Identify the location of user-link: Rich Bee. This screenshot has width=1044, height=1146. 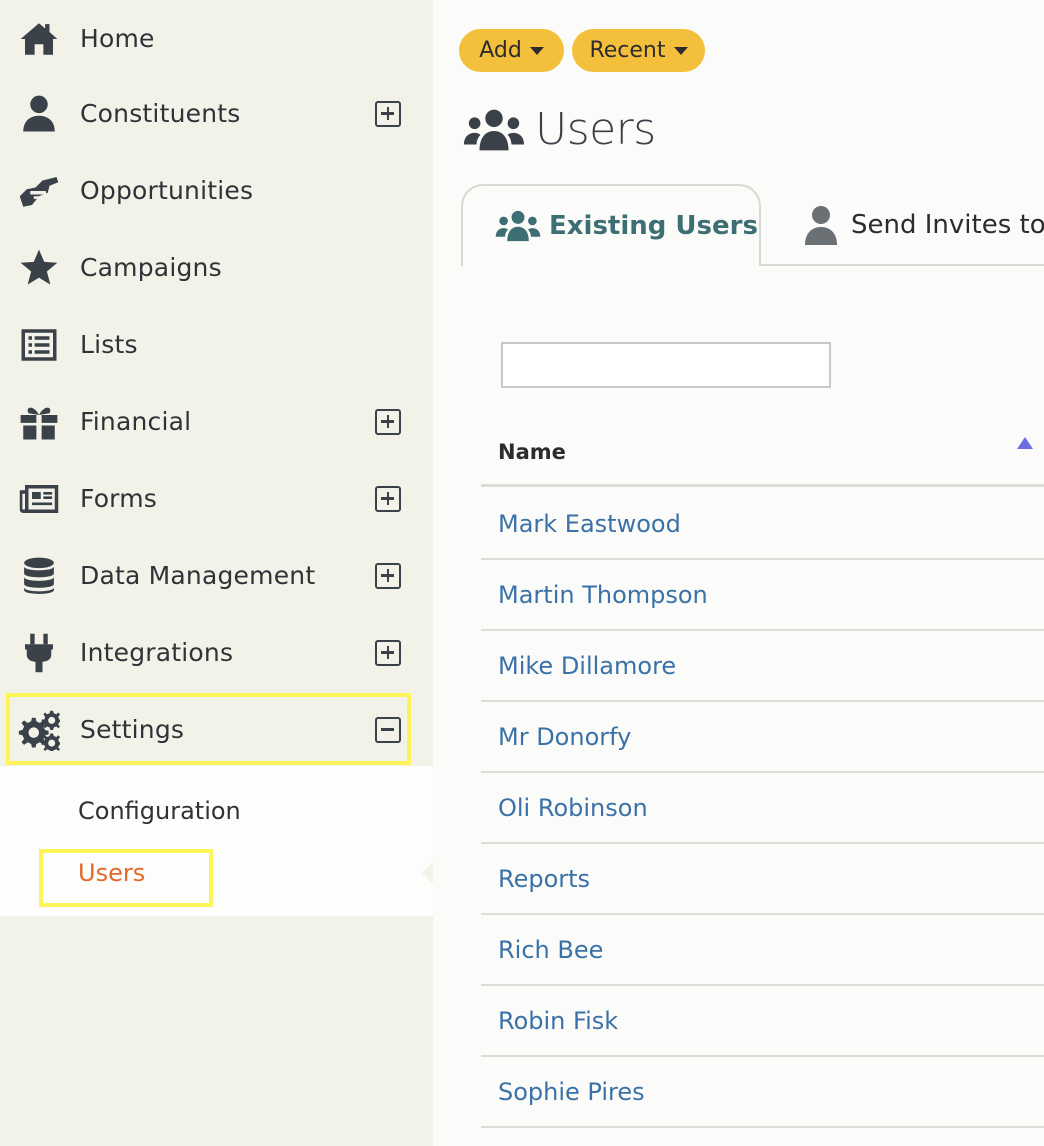
(550, 950).